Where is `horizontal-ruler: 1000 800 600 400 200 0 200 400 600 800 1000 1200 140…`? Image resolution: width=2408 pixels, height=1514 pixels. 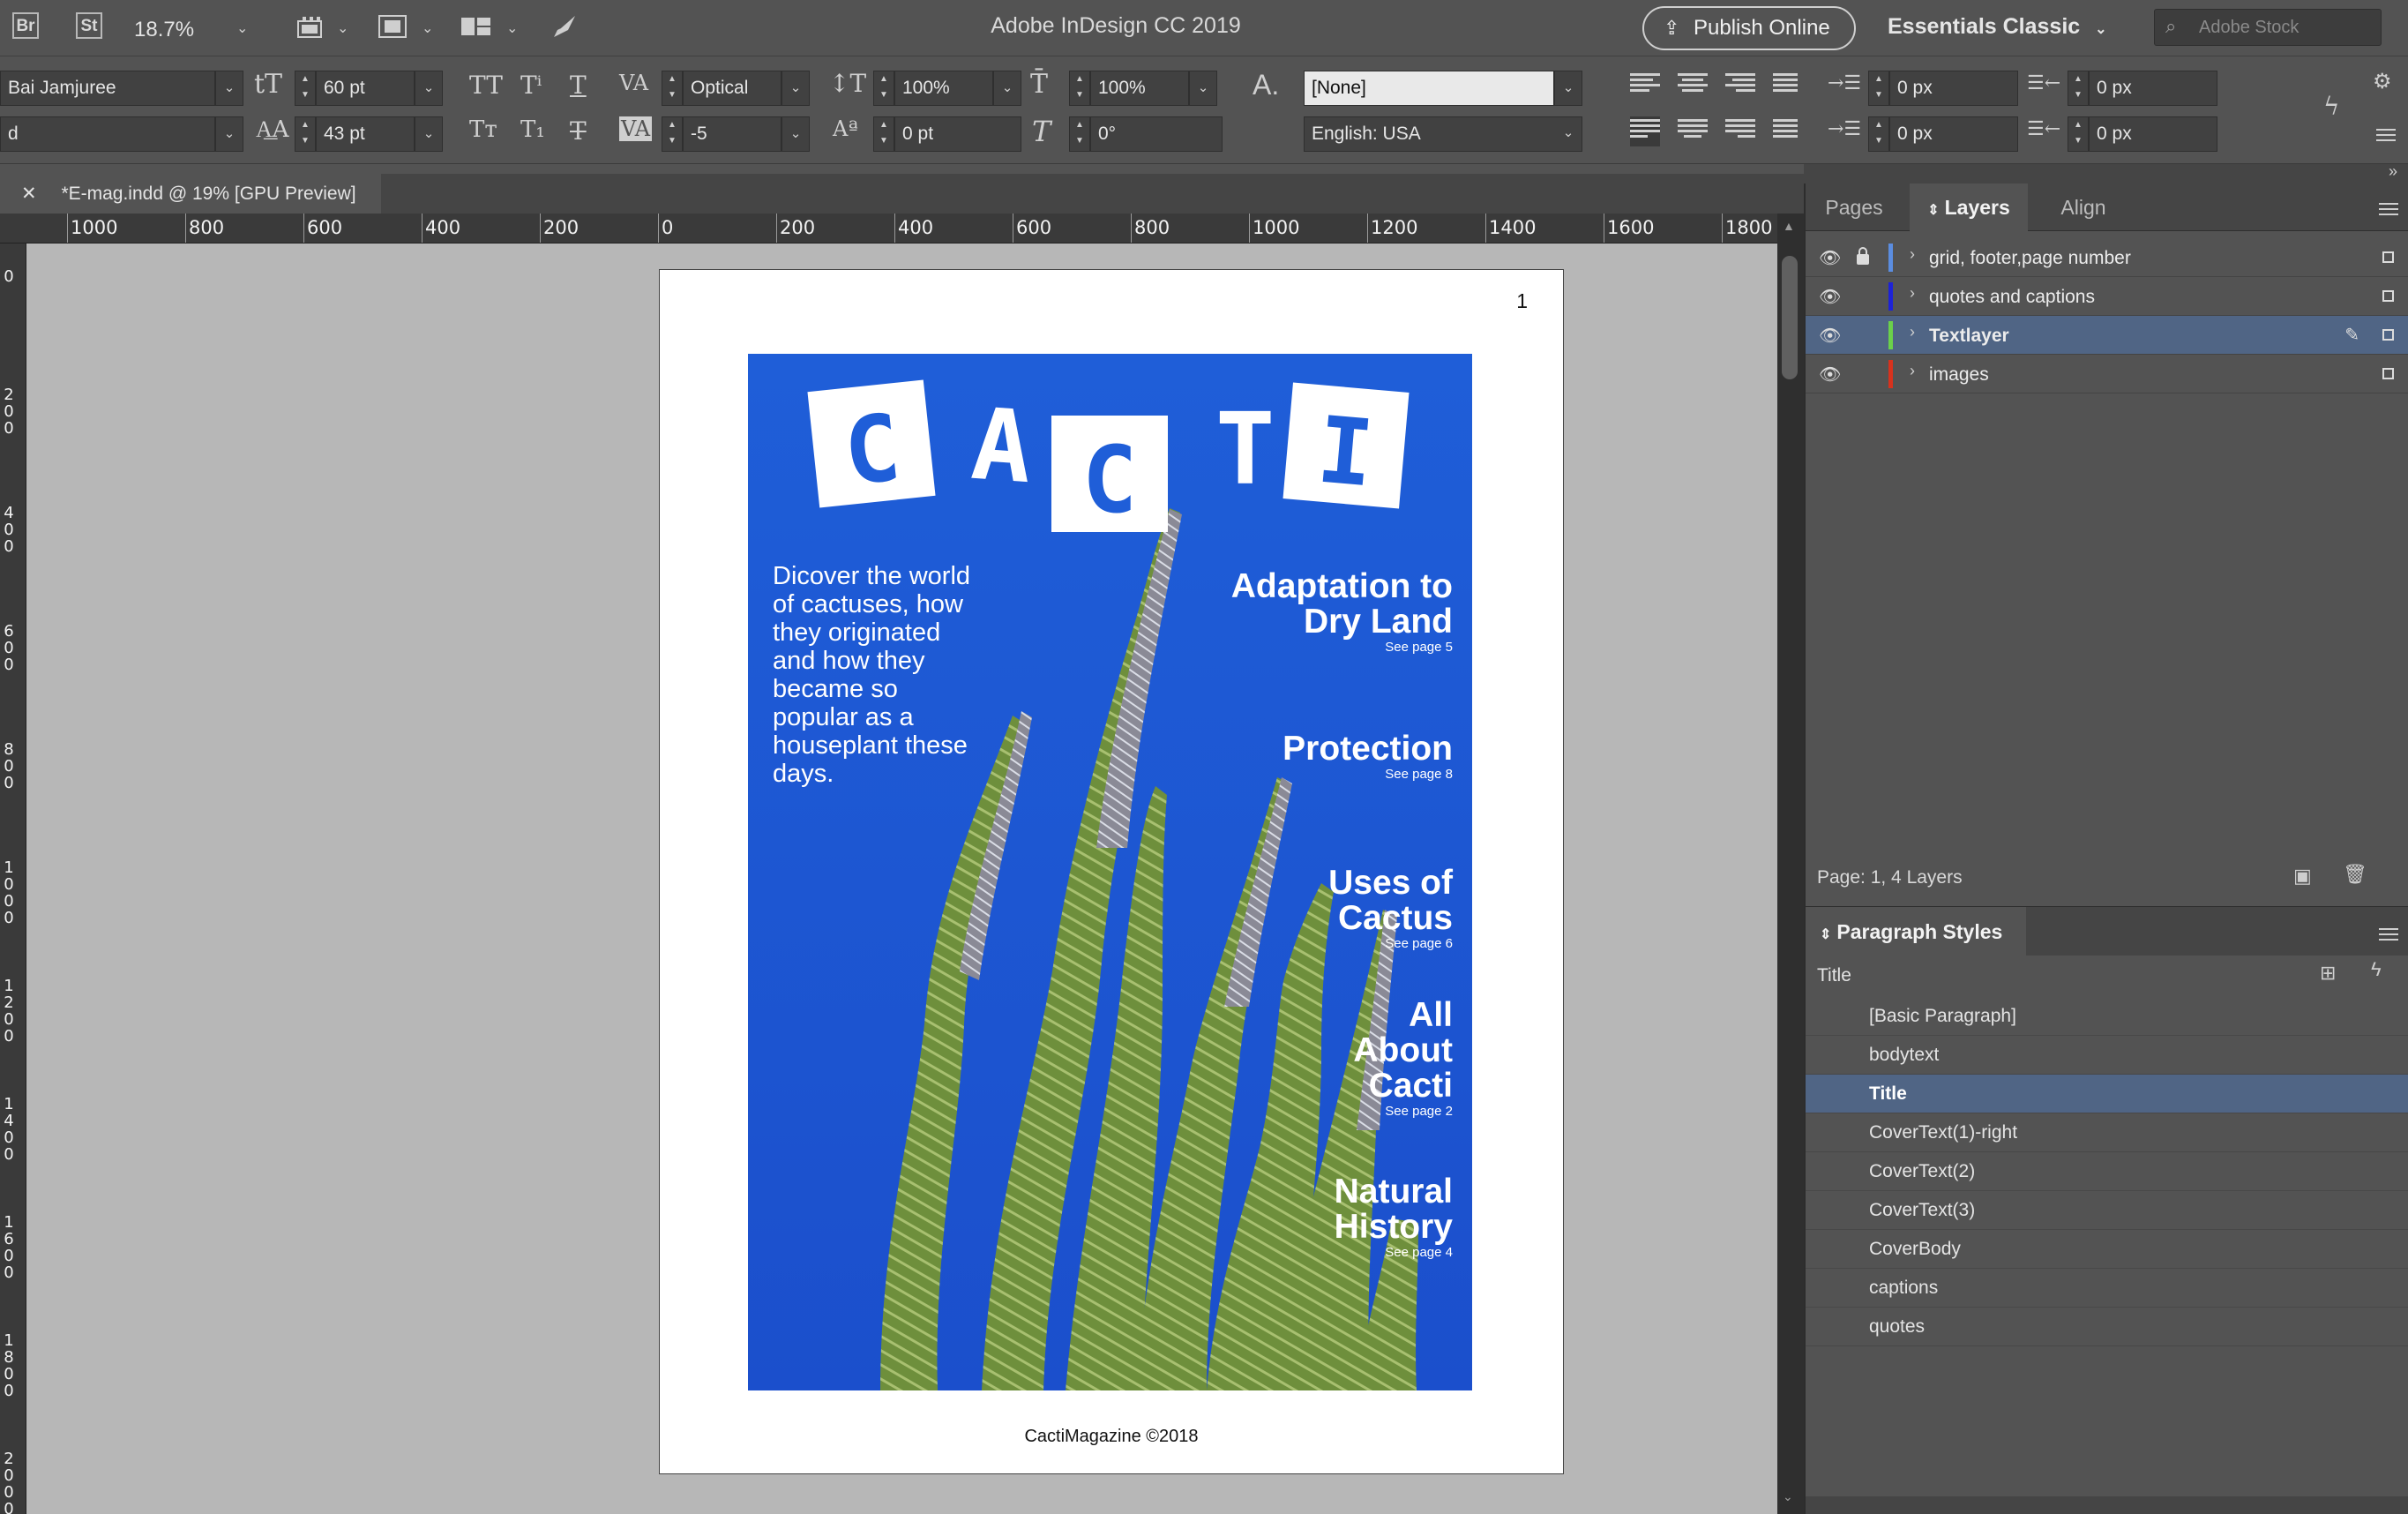
horizontal-ruler: 1000 800 600 400 200 0 200 400 600 800 1000 1200 140… is located at coordinates (888, 229).